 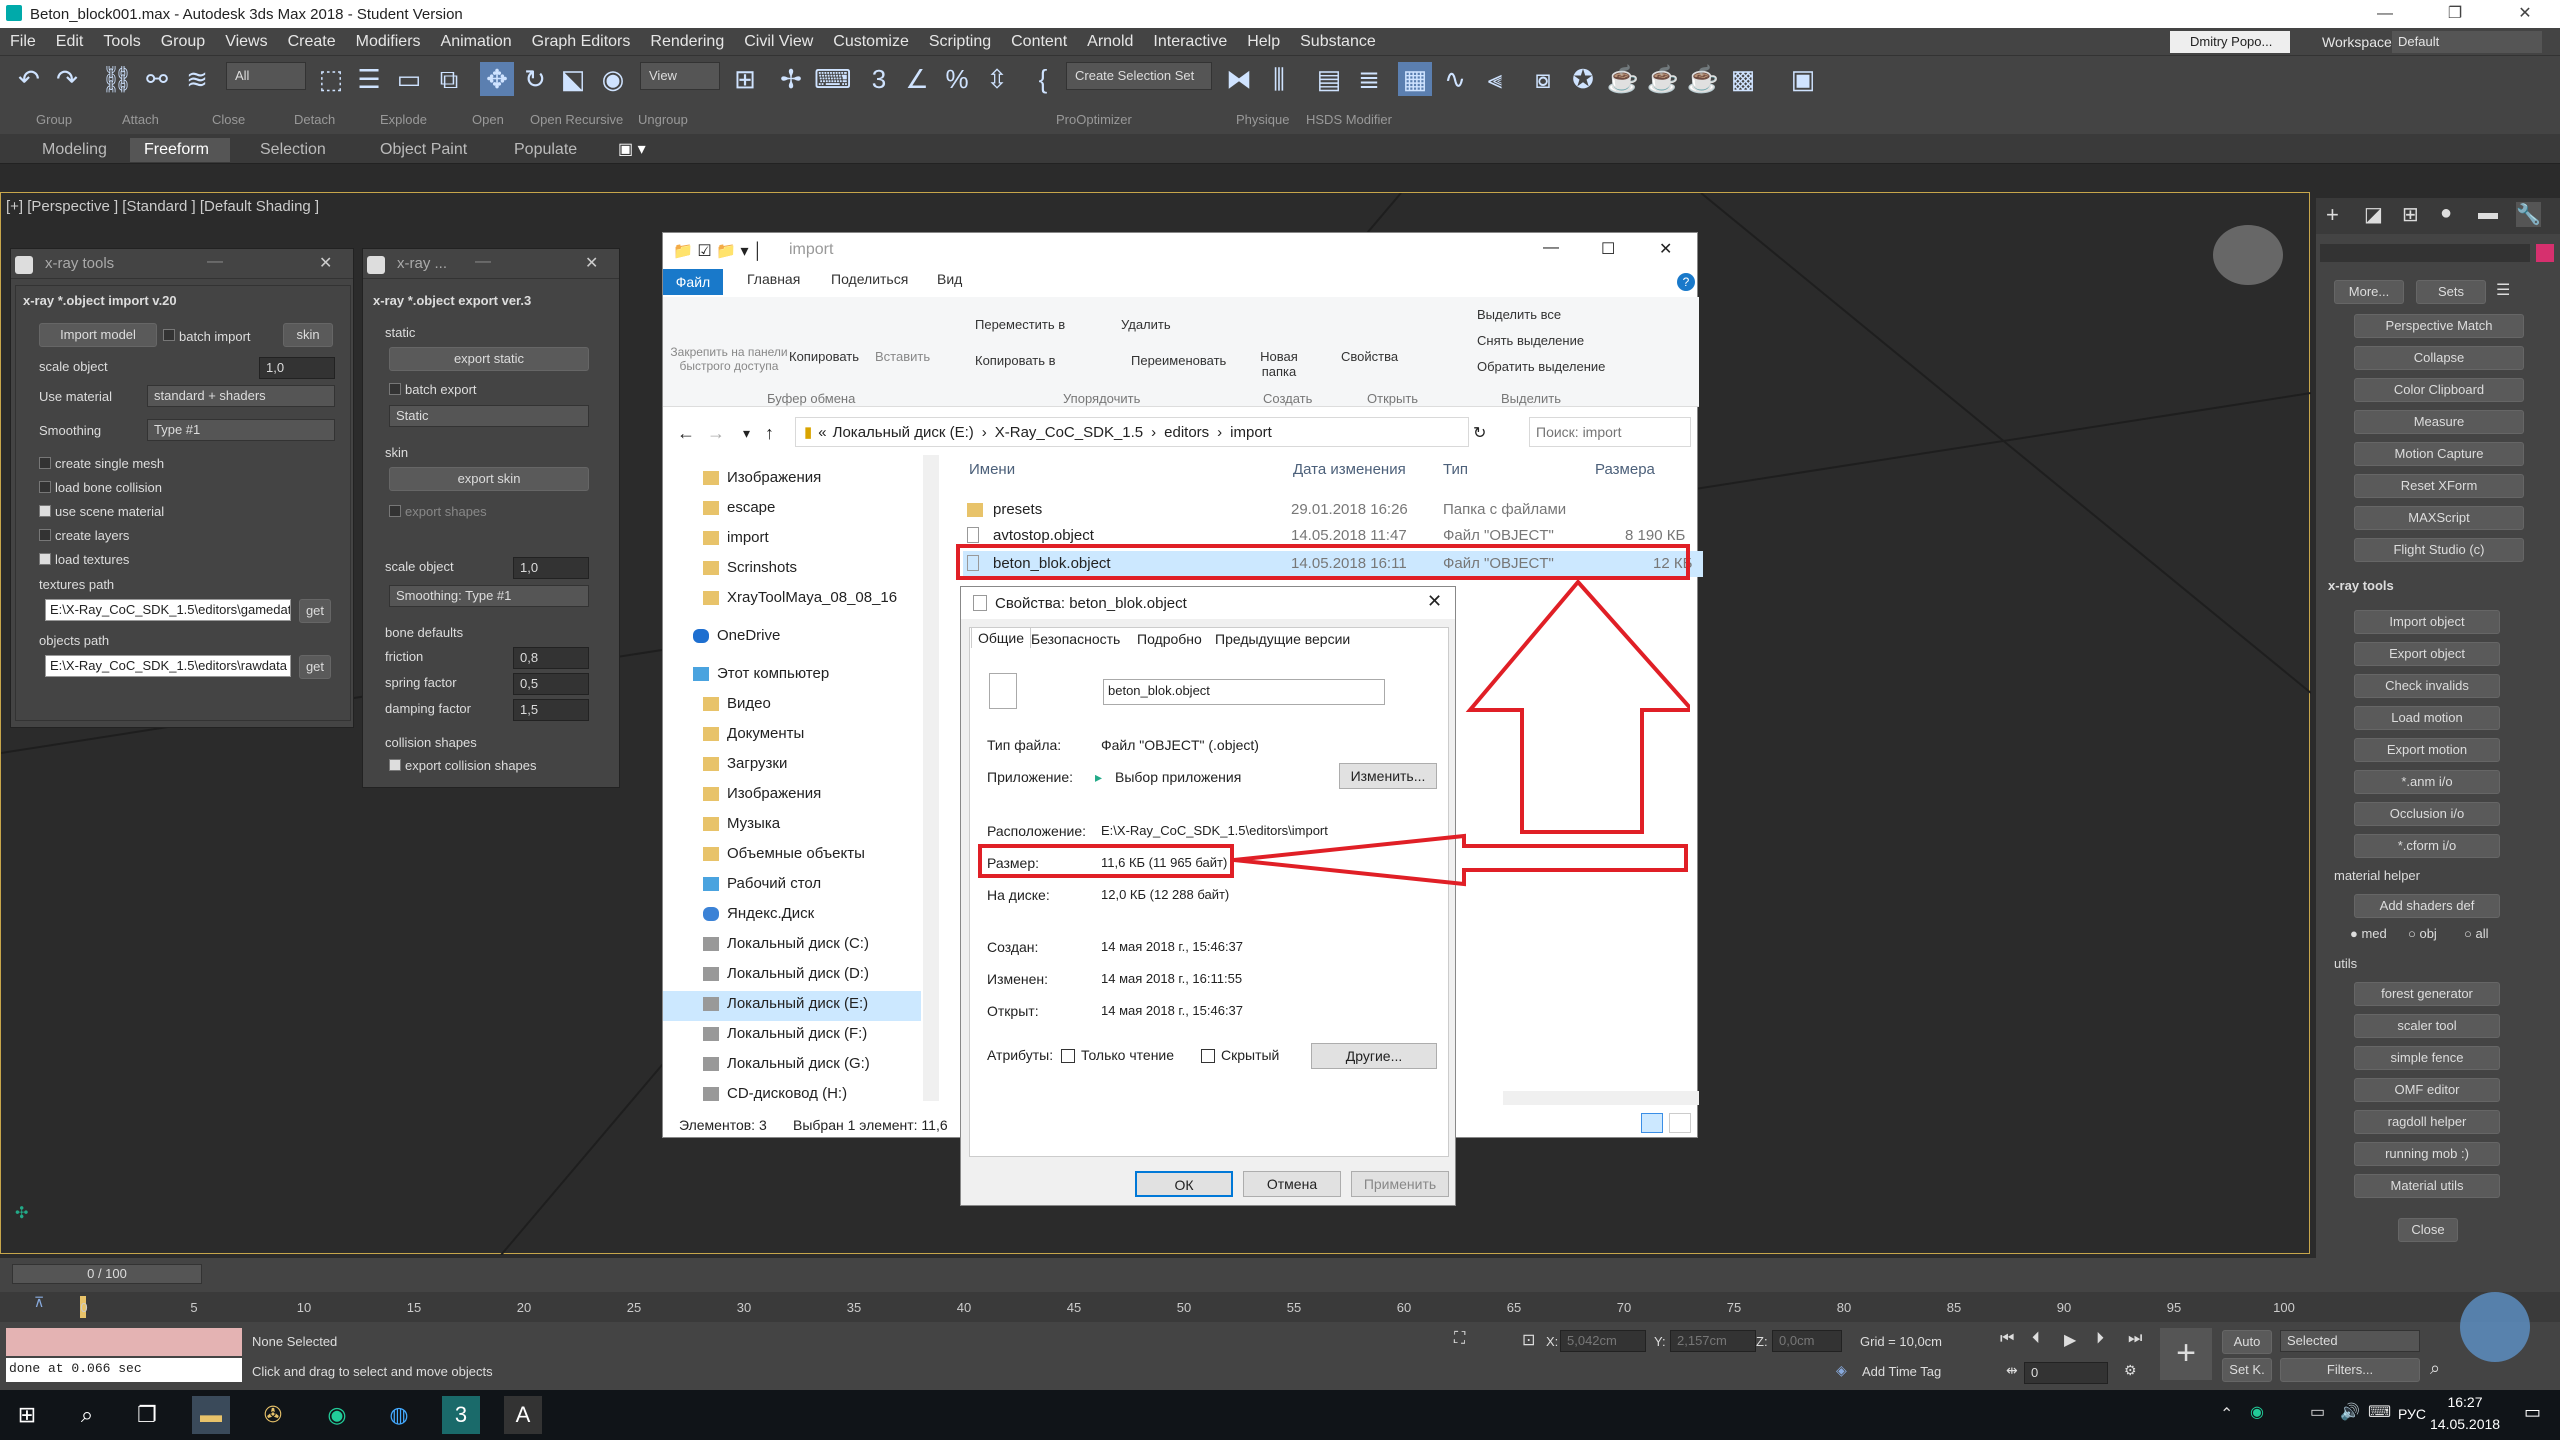 What do you see at coordinates (778, 42) in the screenshot?
I see `menu-civil-view: Civil View` at bounding box center [778, 42].